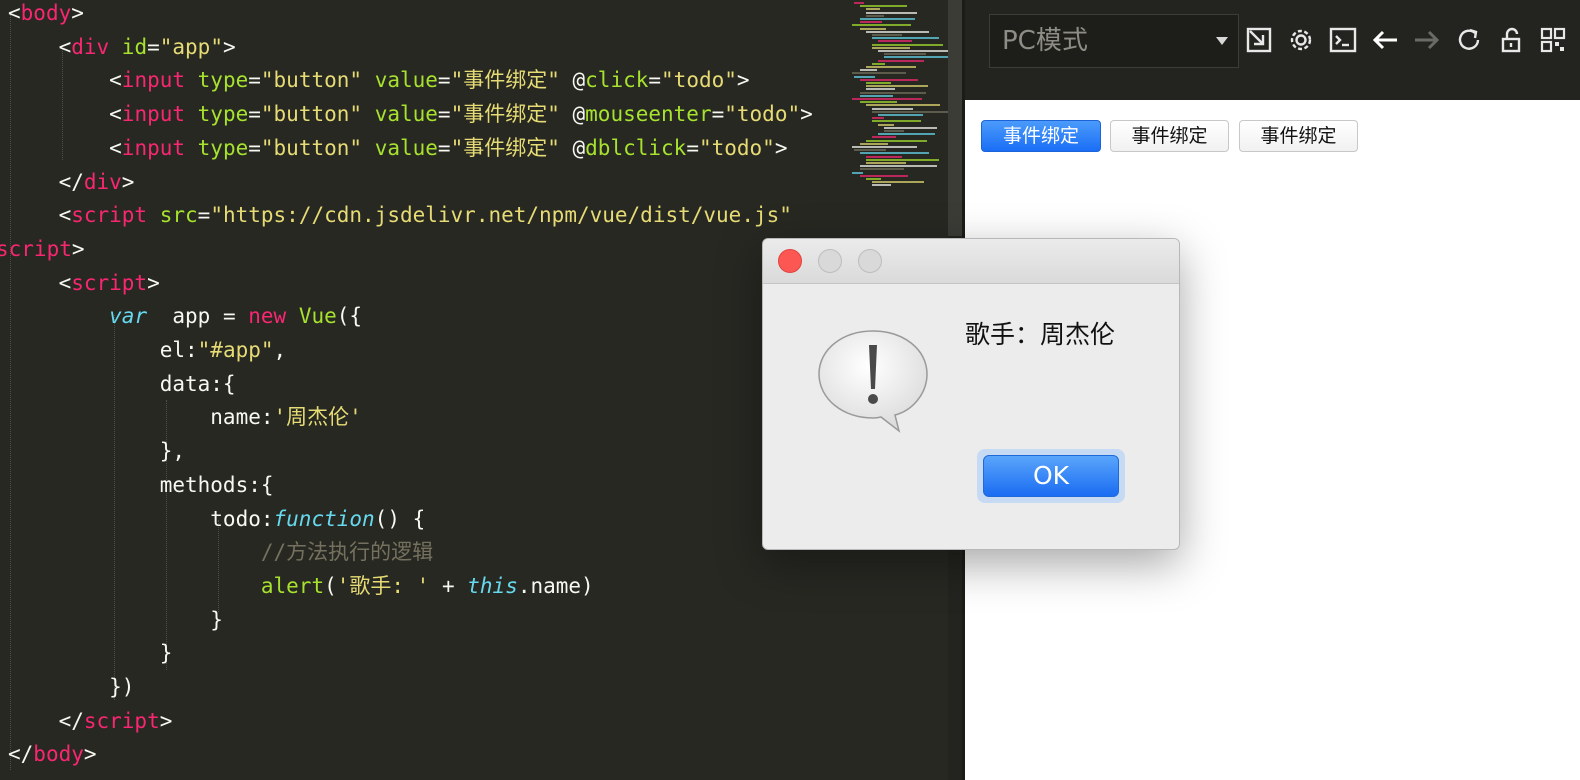  I want to click on maximize-button, so click(870, 261).